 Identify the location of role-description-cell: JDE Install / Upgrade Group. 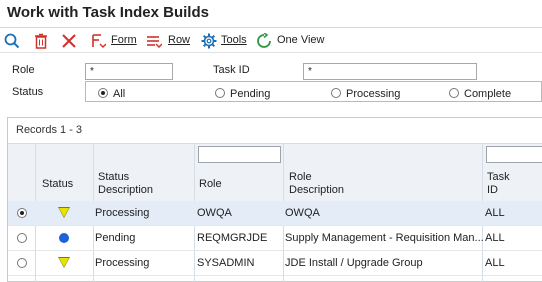
(354, 263).